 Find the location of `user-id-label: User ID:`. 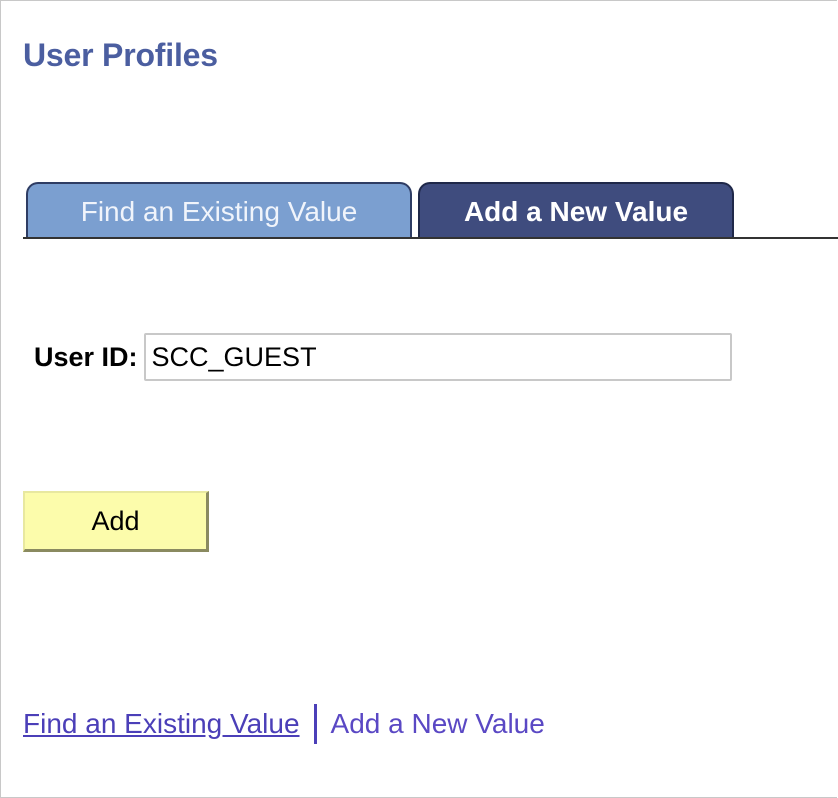

user-id-label: User ID: is located at coordinates (86, 356).